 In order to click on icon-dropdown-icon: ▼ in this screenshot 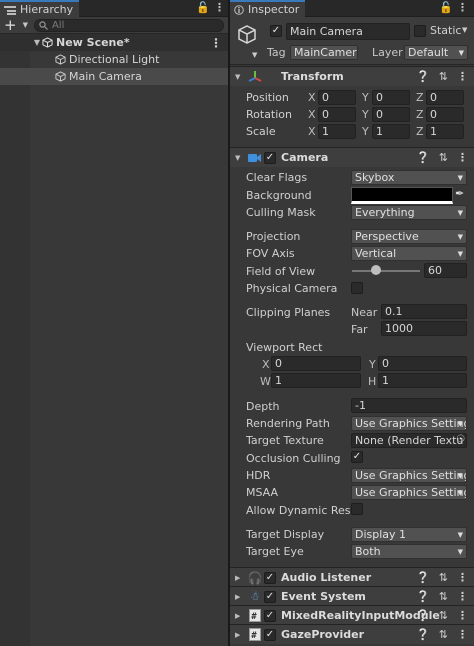, I will do `click(254, 55)`.